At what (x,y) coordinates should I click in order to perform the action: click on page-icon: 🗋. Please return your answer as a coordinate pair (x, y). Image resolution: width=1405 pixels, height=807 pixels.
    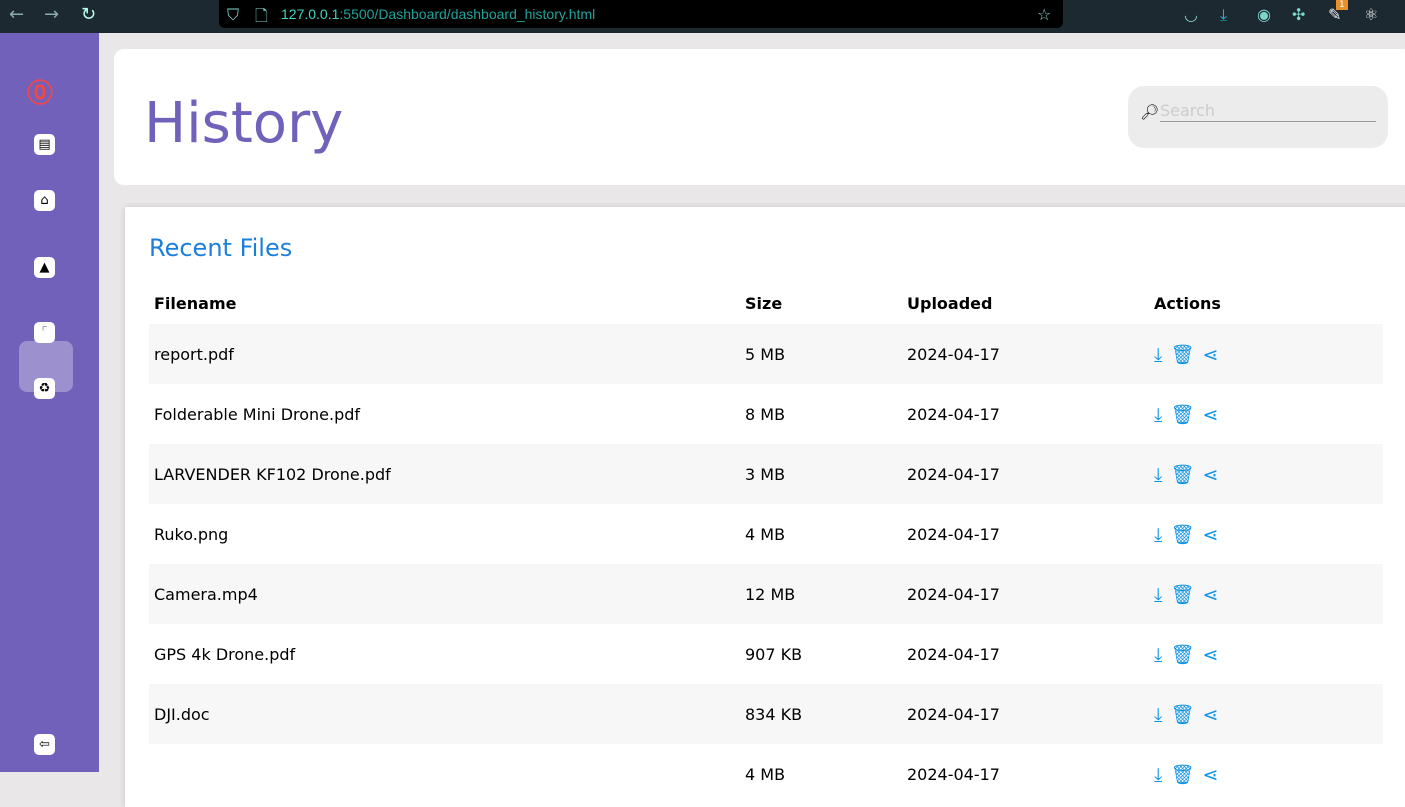
    Looking at the image, I should click on (261, 15).